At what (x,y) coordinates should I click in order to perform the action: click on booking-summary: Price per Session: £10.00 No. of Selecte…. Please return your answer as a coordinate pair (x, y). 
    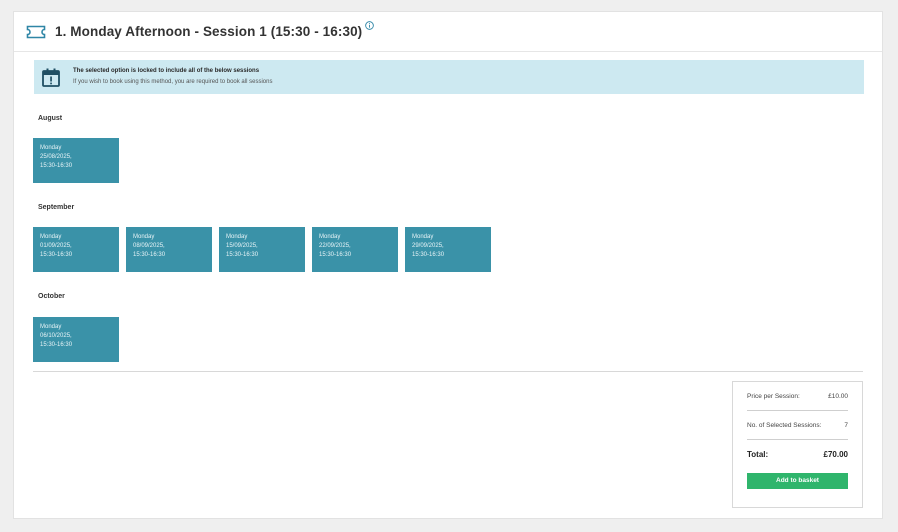
    Looking at the image, I should click on (797, 444).